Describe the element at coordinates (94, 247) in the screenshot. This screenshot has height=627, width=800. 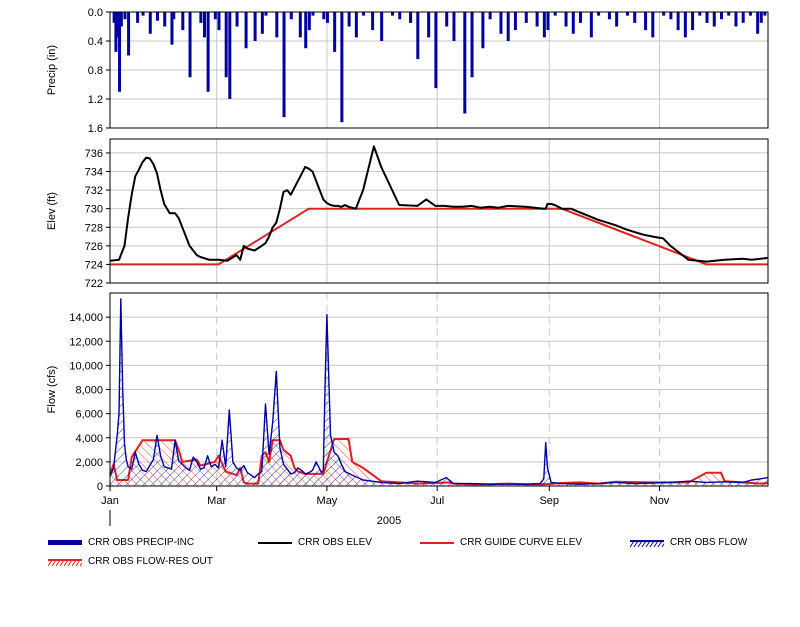
I see `y-tick-label: 726` at that location.